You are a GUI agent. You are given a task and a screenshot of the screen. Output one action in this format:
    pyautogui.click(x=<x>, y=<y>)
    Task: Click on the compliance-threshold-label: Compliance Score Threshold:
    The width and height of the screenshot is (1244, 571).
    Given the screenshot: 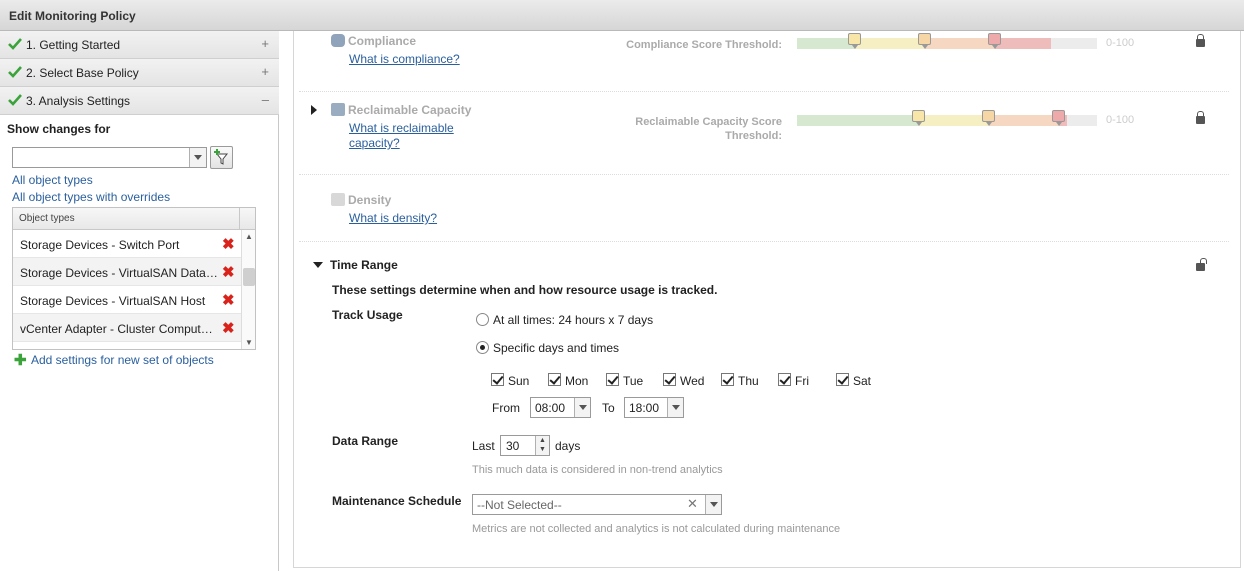 What is the action you would take?
    pyautogui.click(x=704, y=45)
    